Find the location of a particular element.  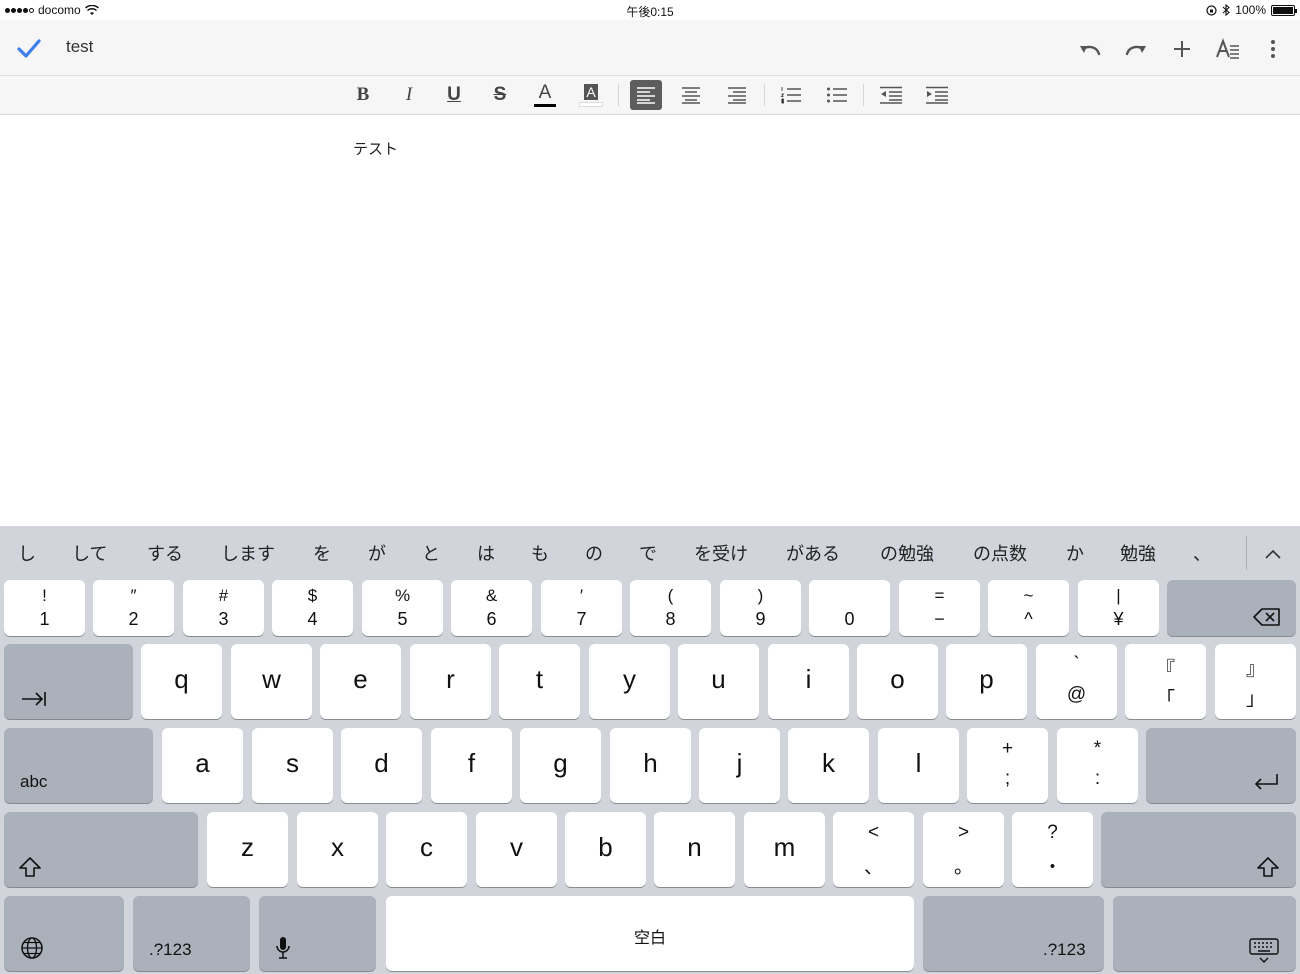

key-f: f is located at coordinates (471, 765).